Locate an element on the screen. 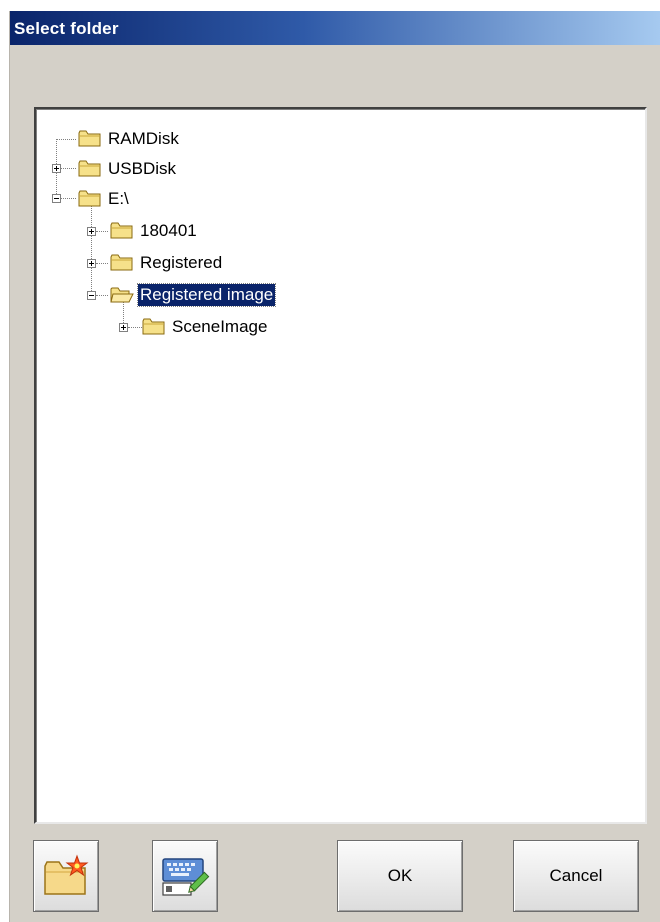  new-folder-icon is located at coordinates (66, 874).